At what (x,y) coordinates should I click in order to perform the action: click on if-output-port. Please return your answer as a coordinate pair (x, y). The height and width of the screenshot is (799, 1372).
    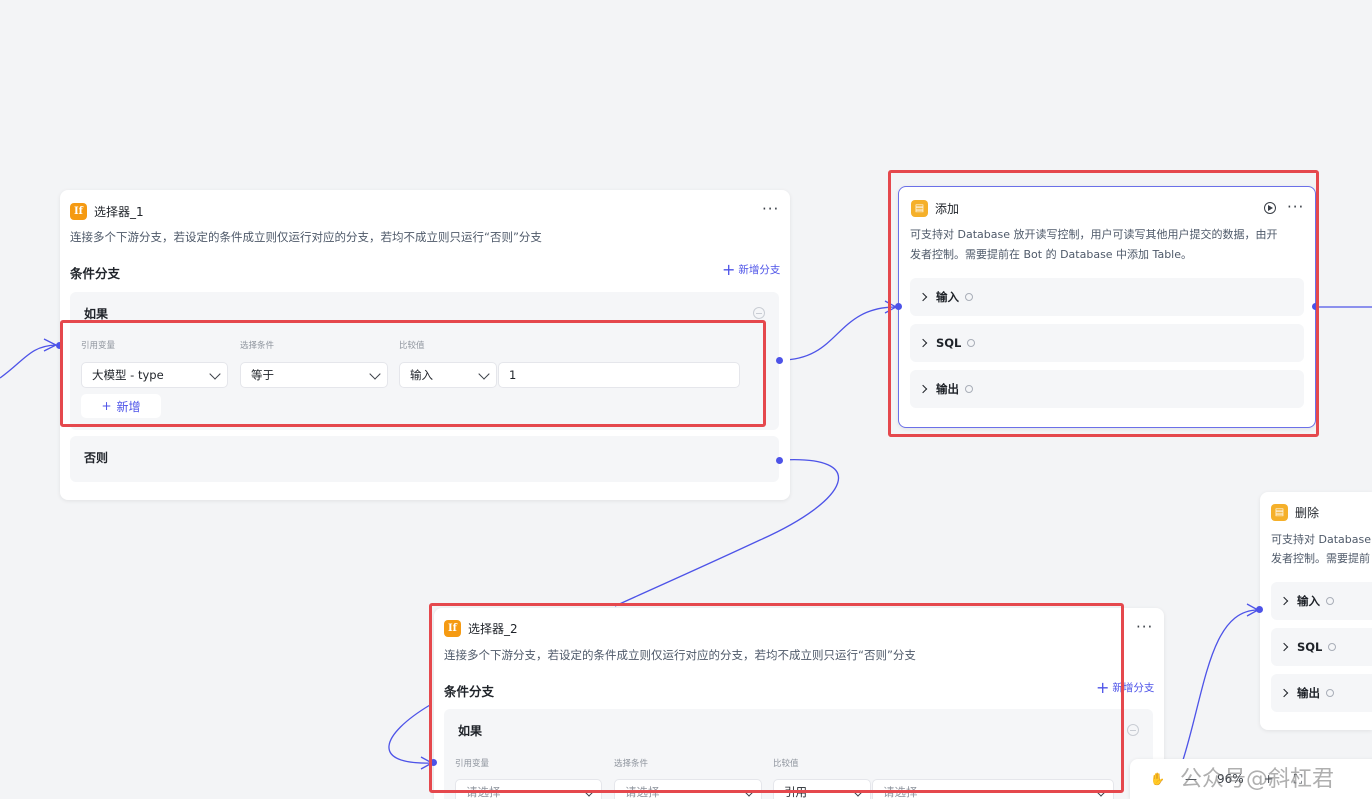
    Looking at the image, I should click on (779, 360).